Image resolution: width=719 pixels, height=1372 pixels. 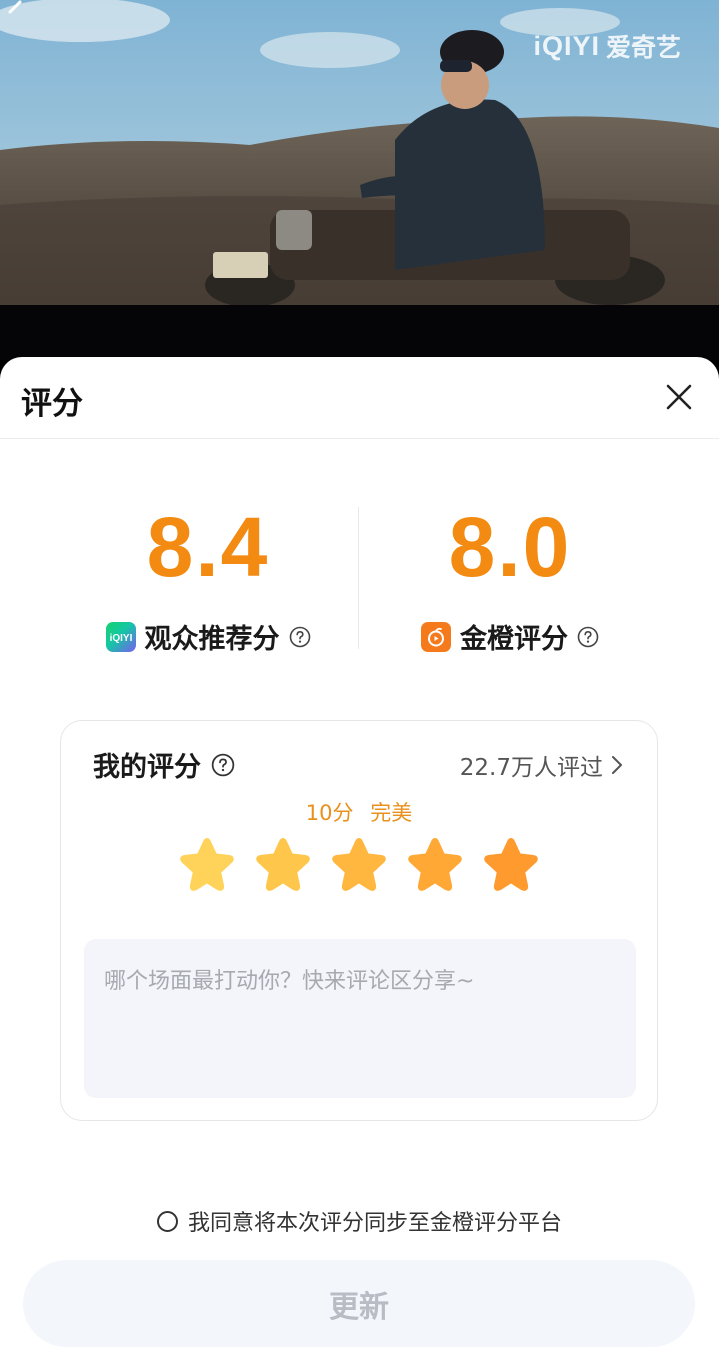 What do you see at coordinates (510, 547) in the screenshot?
I see `jincheng-score-value: 8.0` at bounding box center [510, 547].